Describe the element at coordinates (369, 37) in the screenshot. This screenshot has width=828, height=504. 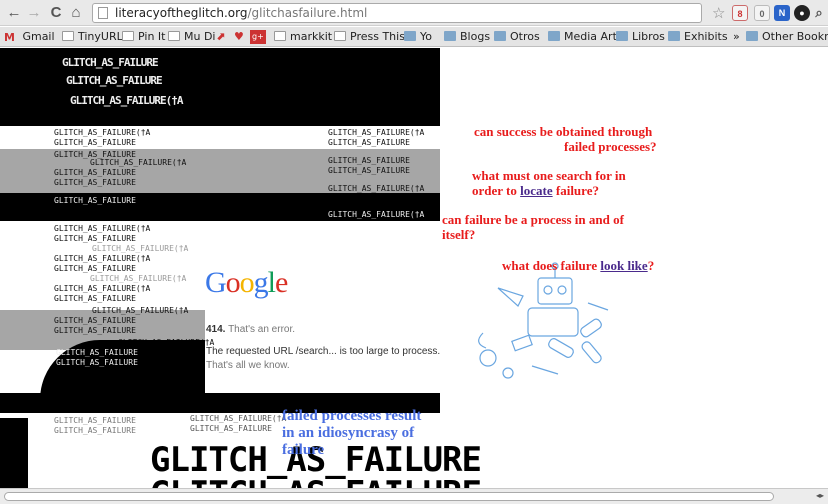
I see `bookmark-pressthis: Press This` at that location.